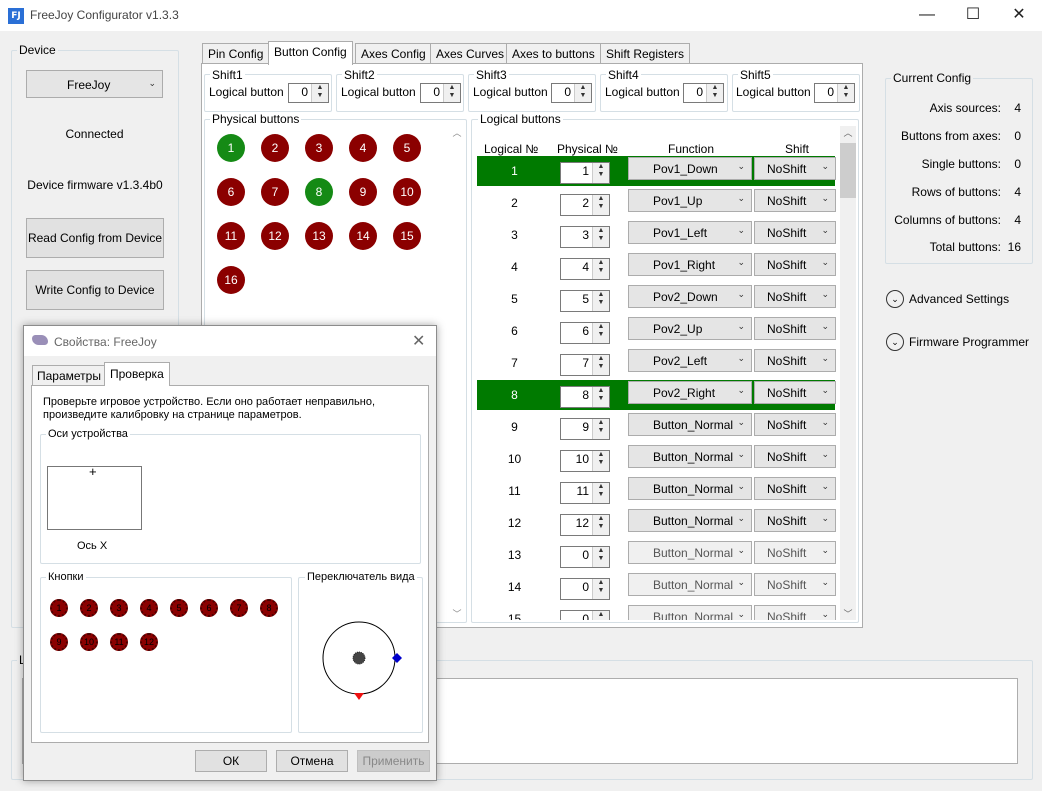 The image size is (1042, 791). I want to click on shift4-input: 0 ▲ ▼, so click(703, 93).